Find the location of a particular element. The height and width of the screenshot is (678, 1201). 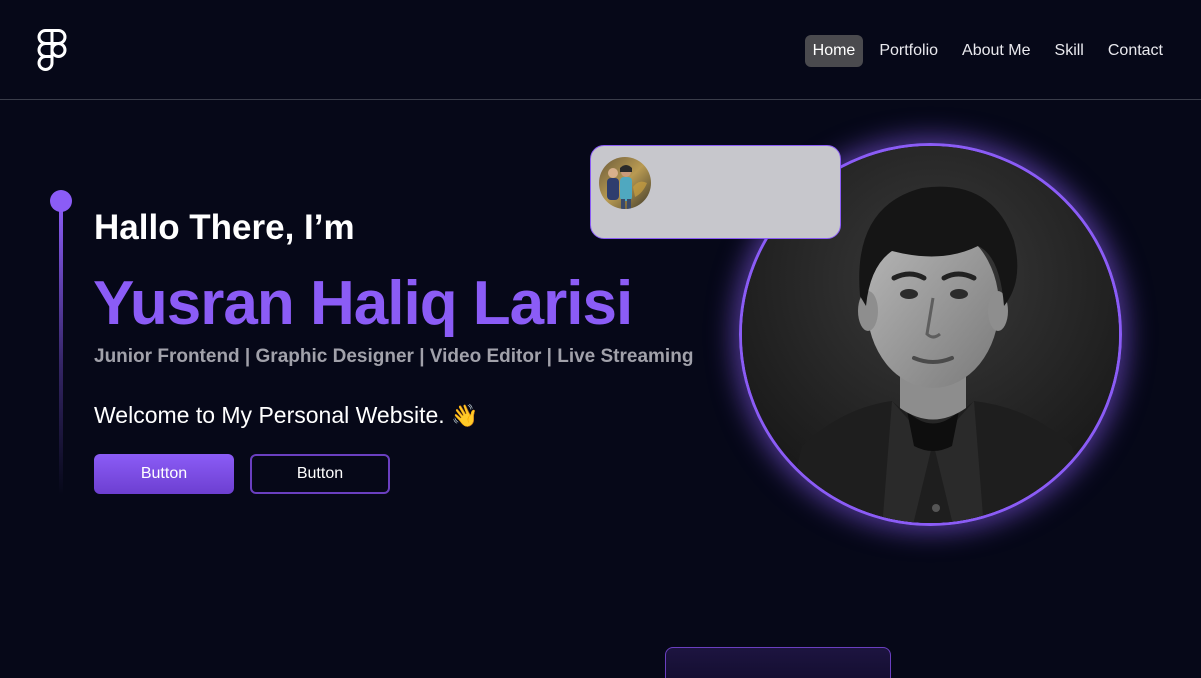

floating-card is located at coordinates (715, 192).